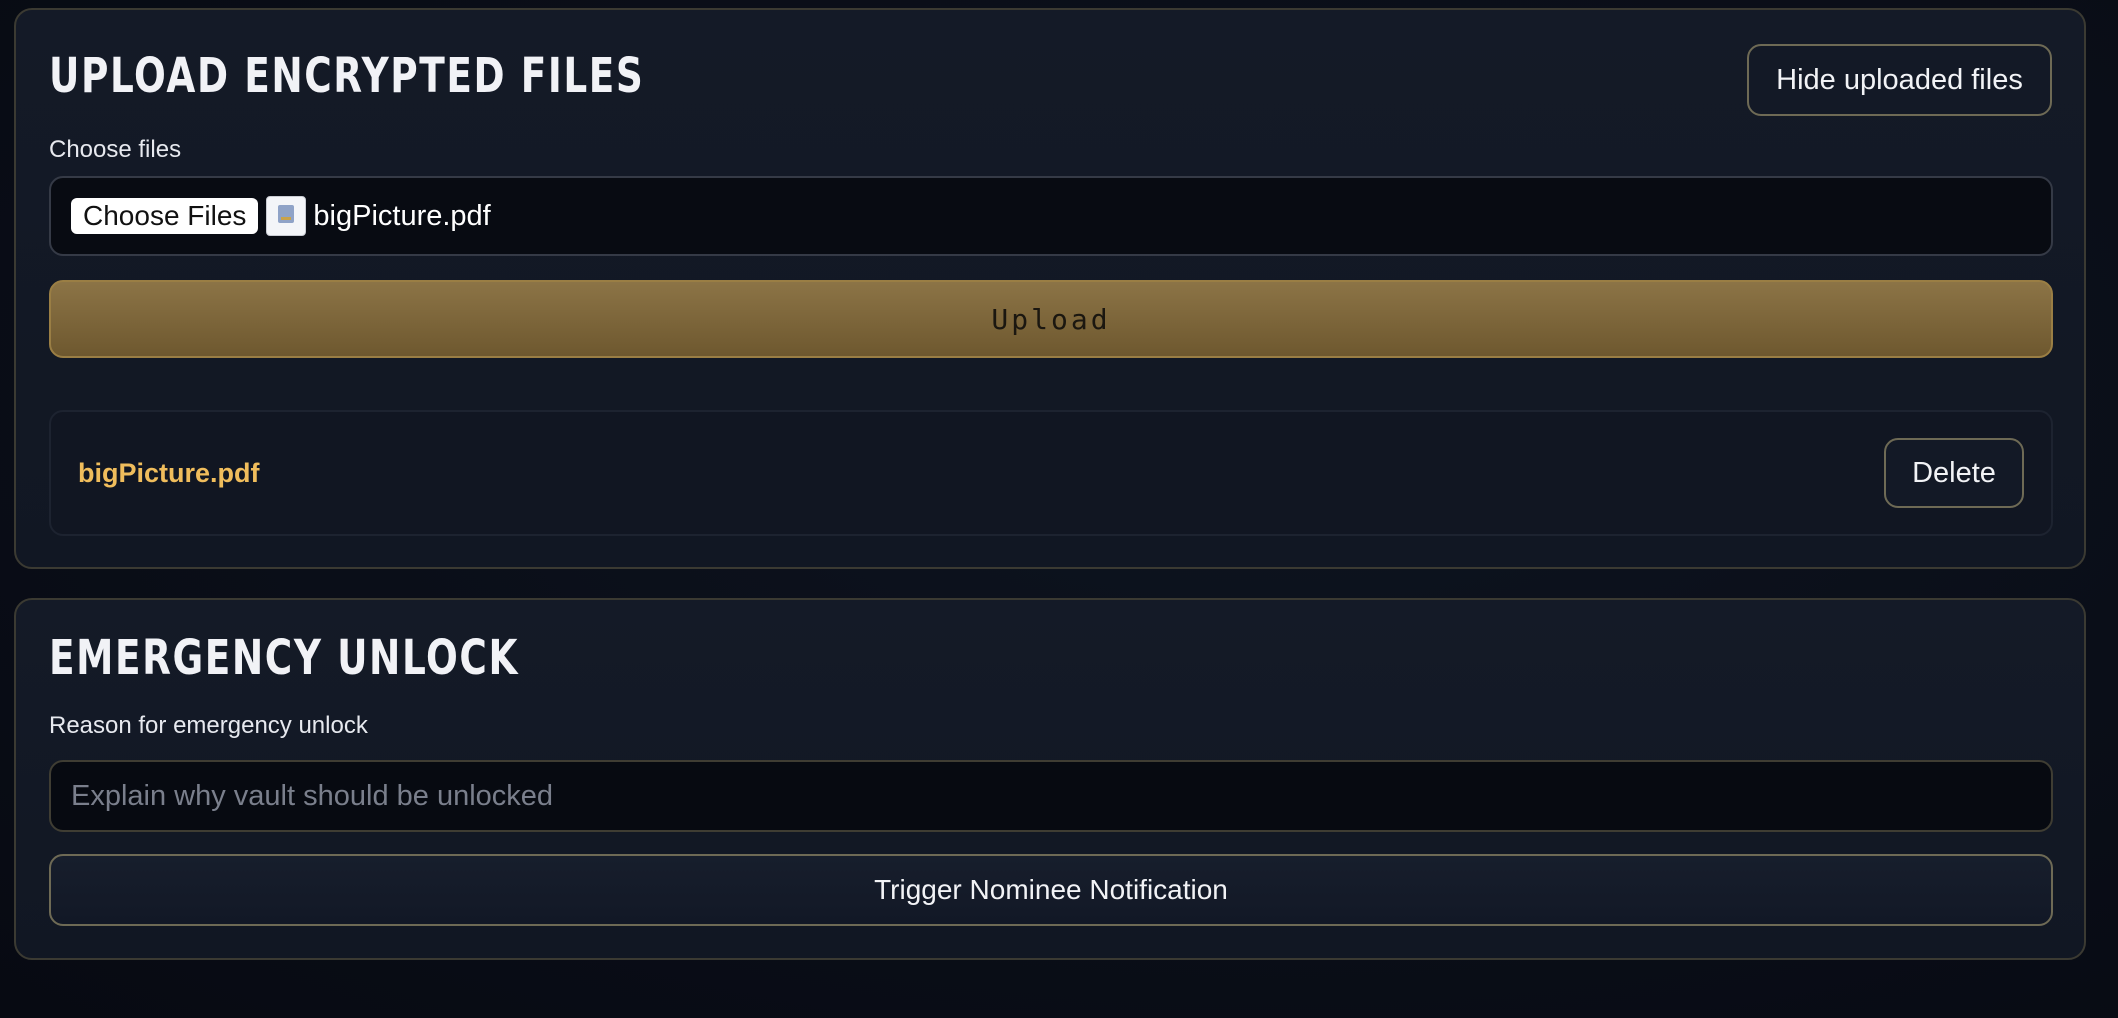  Describe the element at coordinates (347, 76) in the screenshot. I see `upload-section-title: UPLOAD ENCRYPTED FILES` at that location.